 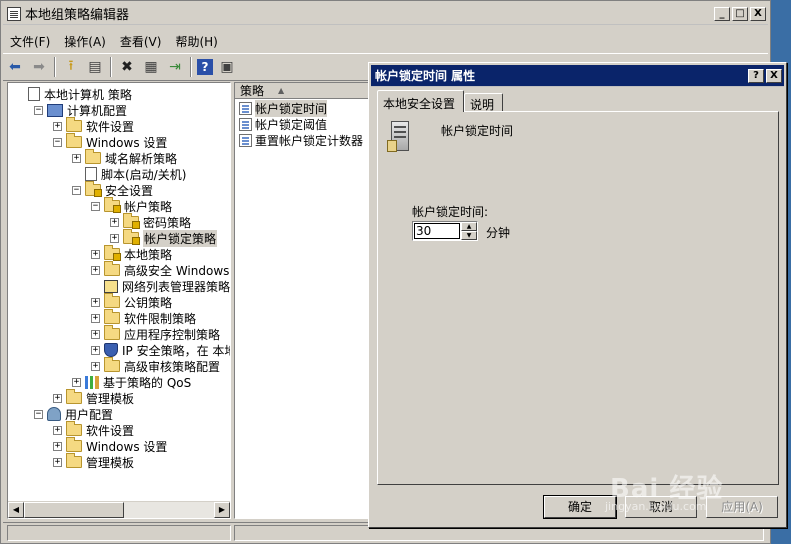 I want to click on spin-down-icon: ▼, so click(x=469, y=235).